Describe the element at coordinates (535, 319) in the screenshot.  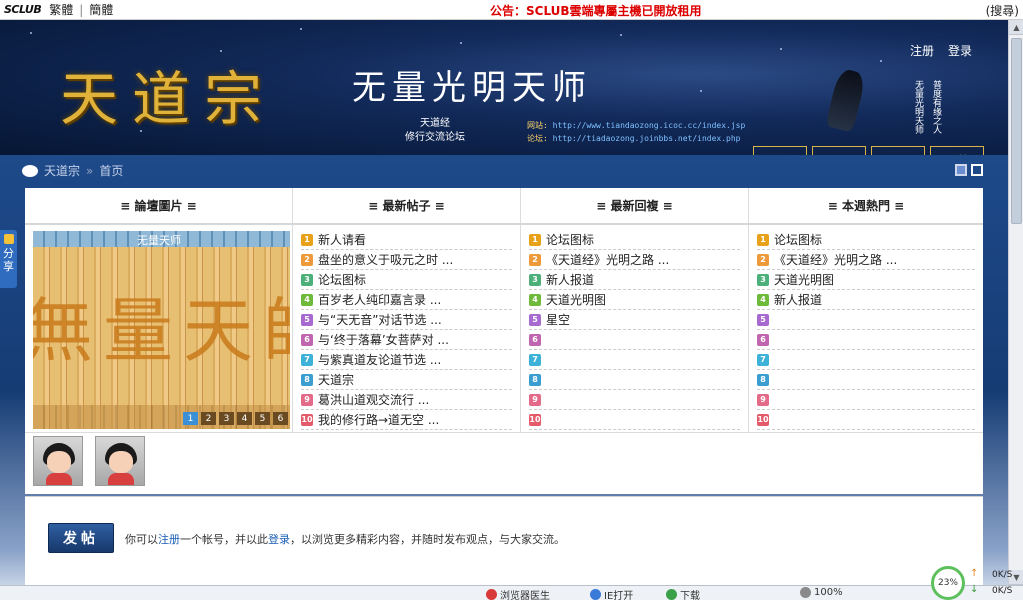
I see `rank-badge-icon: 5` at that location.